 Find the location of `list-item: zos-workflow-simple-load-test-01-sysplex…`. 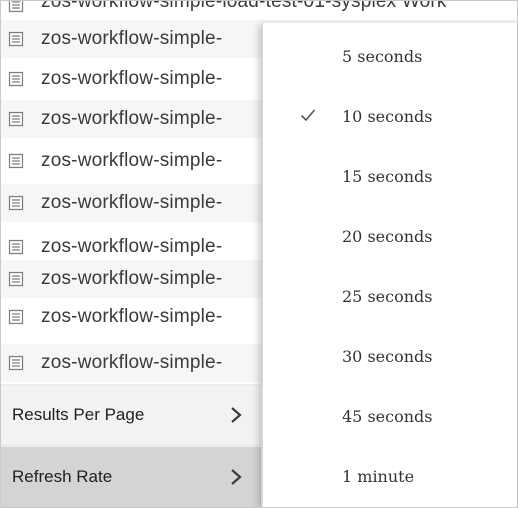

list-item: zos-workflow-simple-load-test-01-sysplex… is located at coordinates (259, 6).